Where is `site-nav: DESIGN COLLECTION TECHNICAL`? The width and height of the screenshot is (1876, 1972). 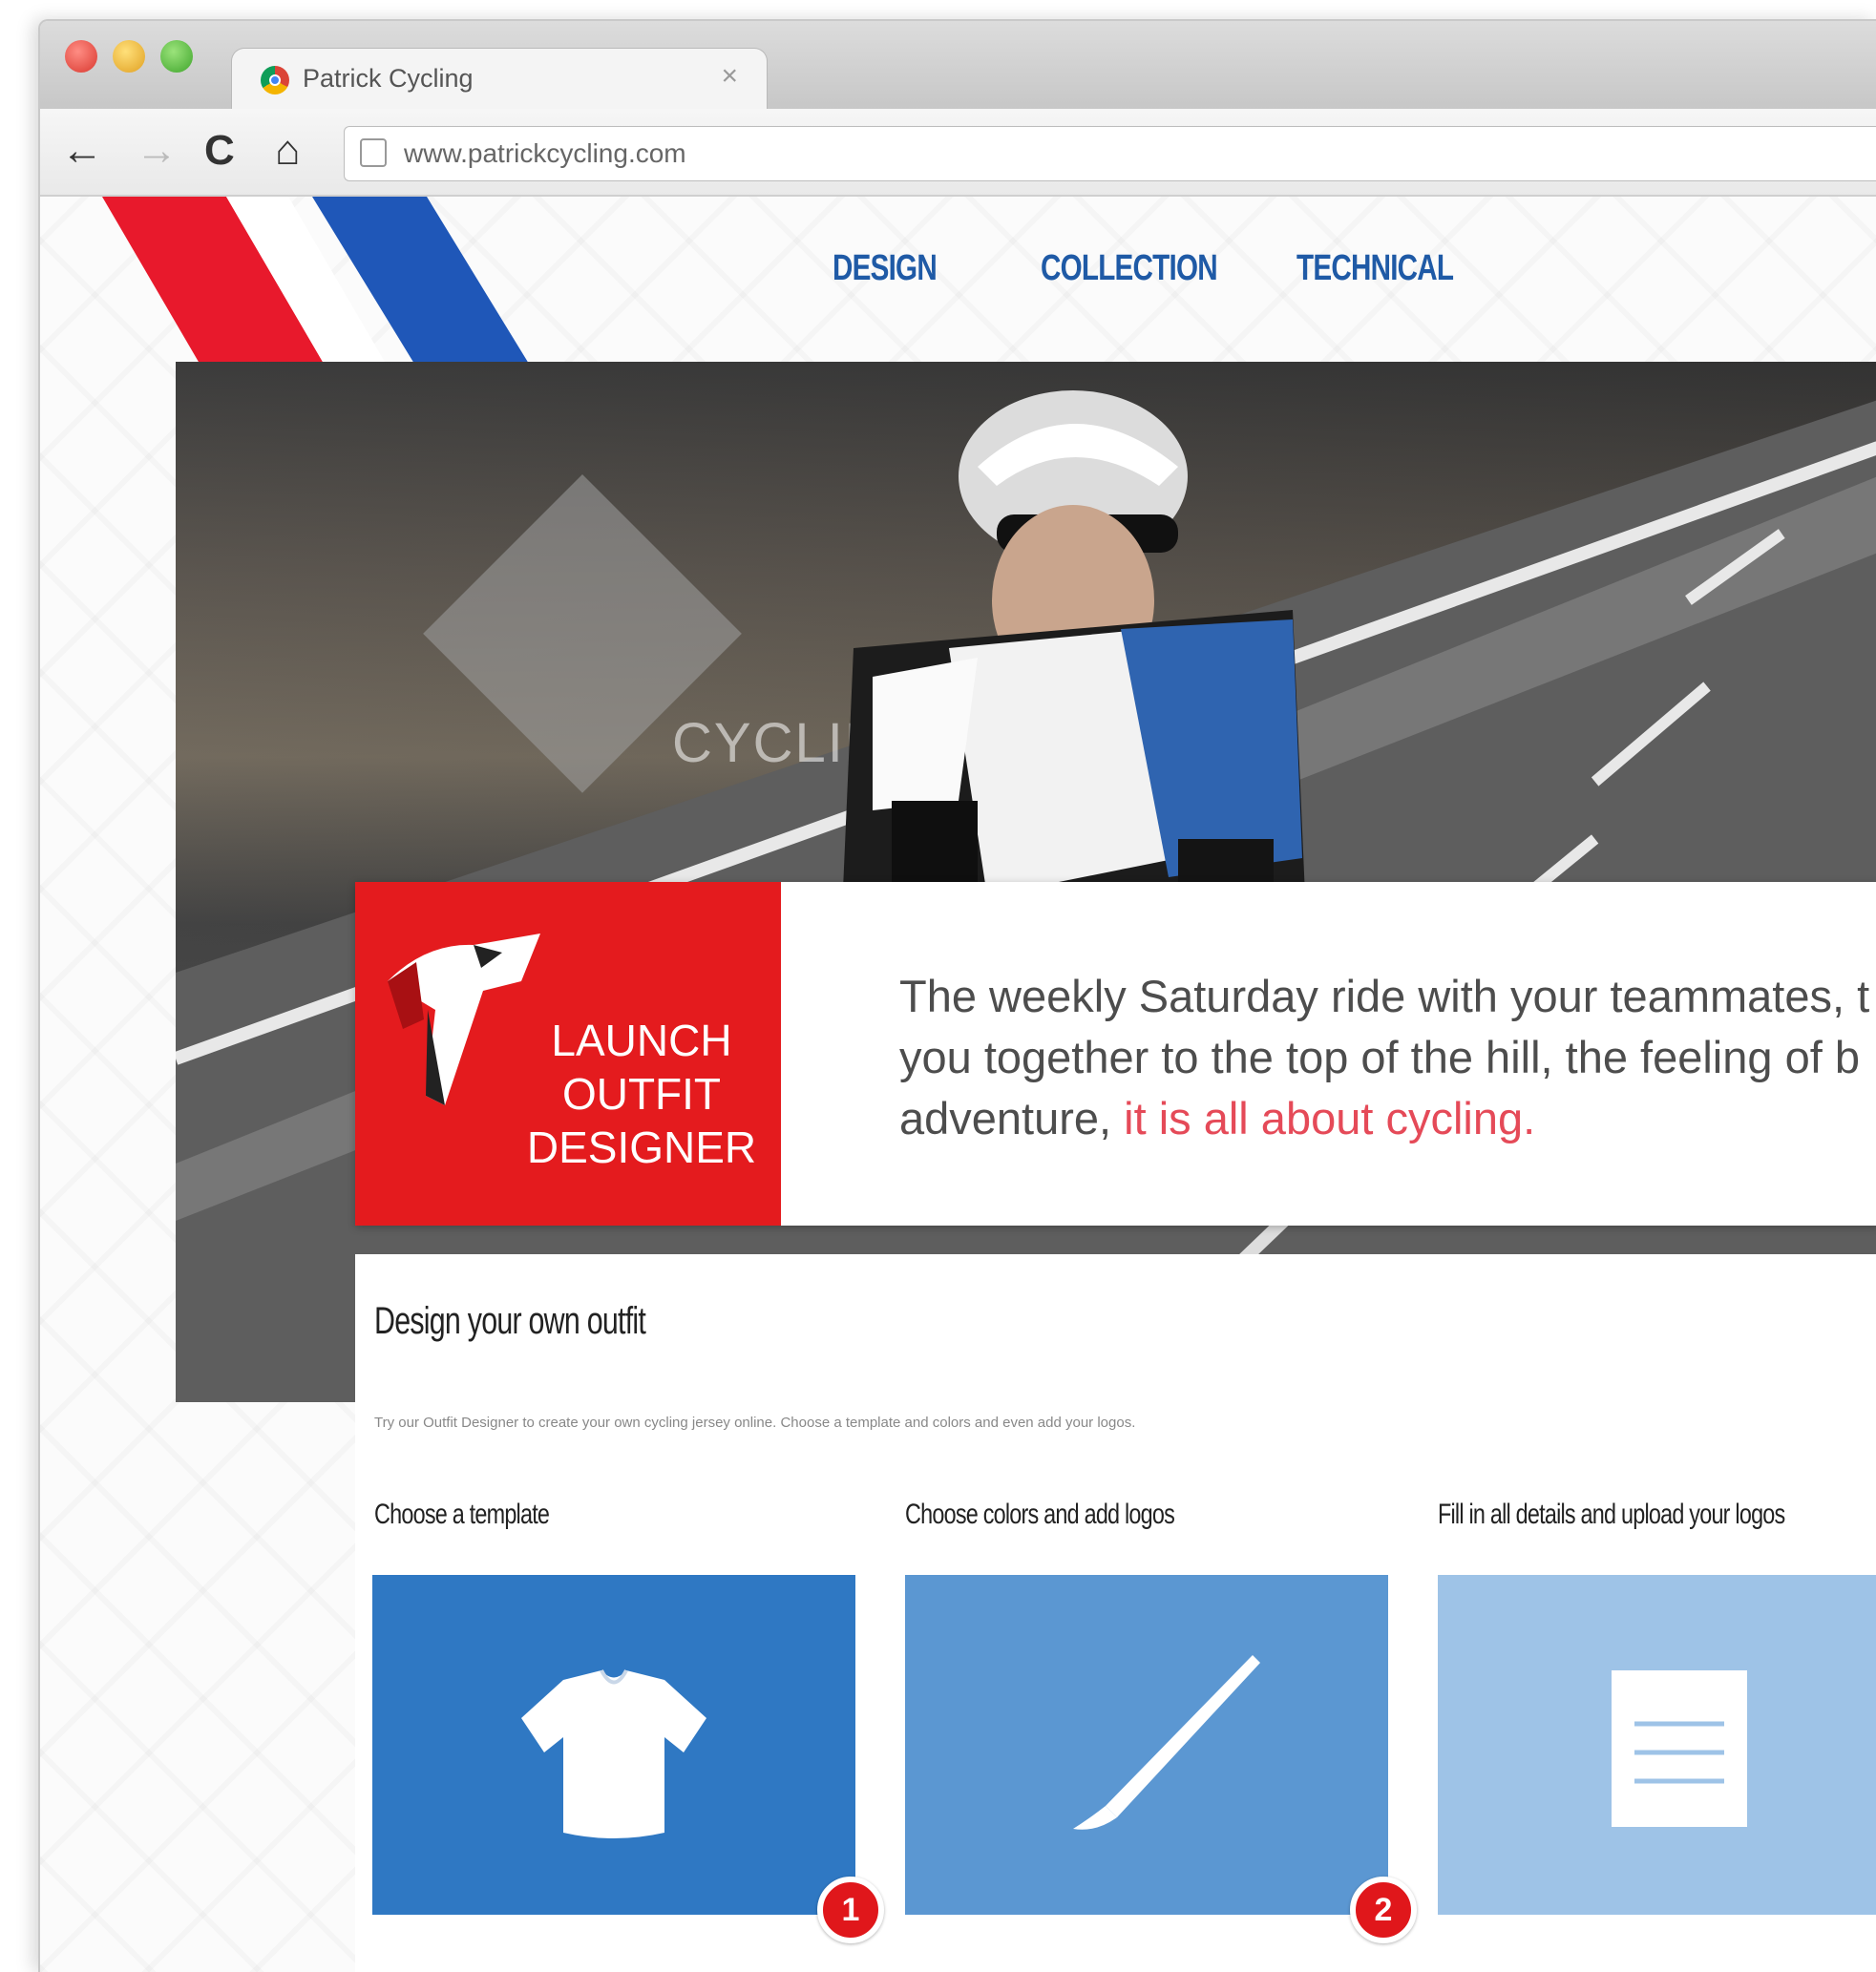 site-nav: DESIGN COLLECTION TECHNICAL is located at coordinates (1146, 269).